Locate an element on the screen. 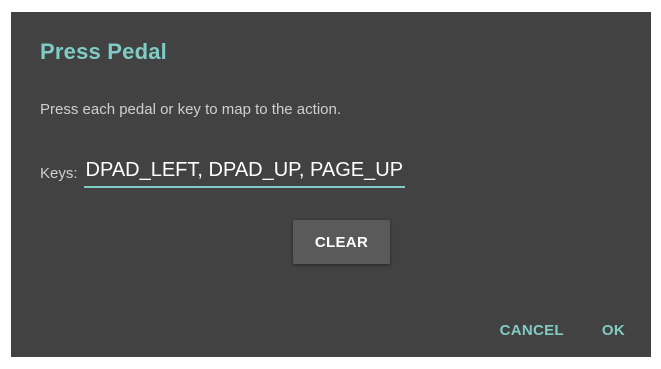  keys-field: DPAD_LEFT, DPAD_UP, PAGE_UP is located at coordinates (244, 173).